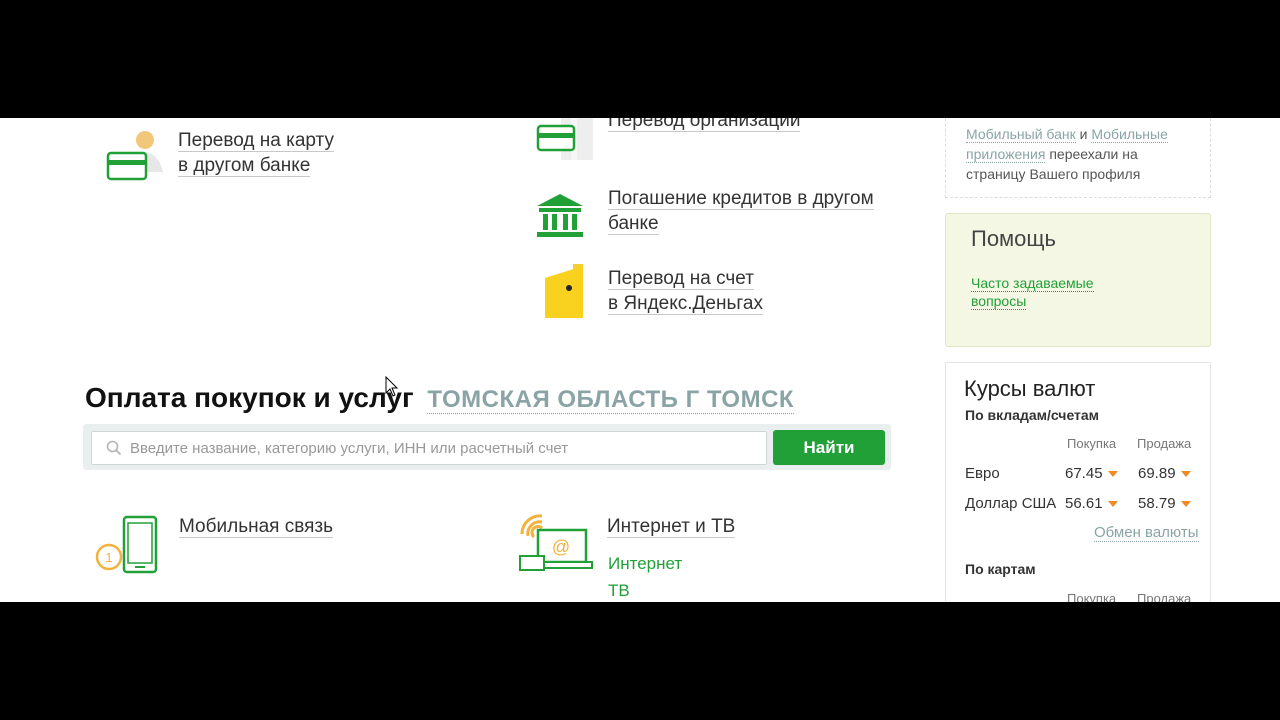  I want to click on search-box, so click(429, 448).